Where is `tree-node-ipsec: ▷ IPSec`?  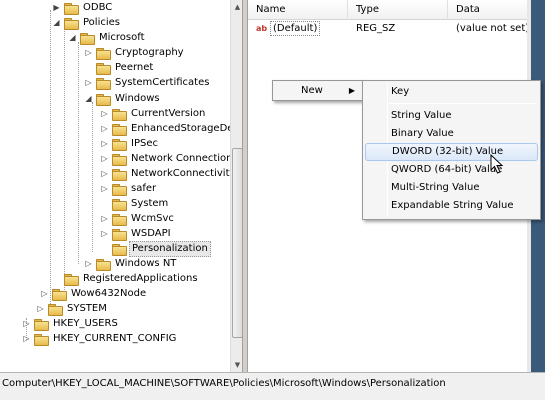
tree-node-ipsec: ▷ IPSec is located at coordinates (130, 143).